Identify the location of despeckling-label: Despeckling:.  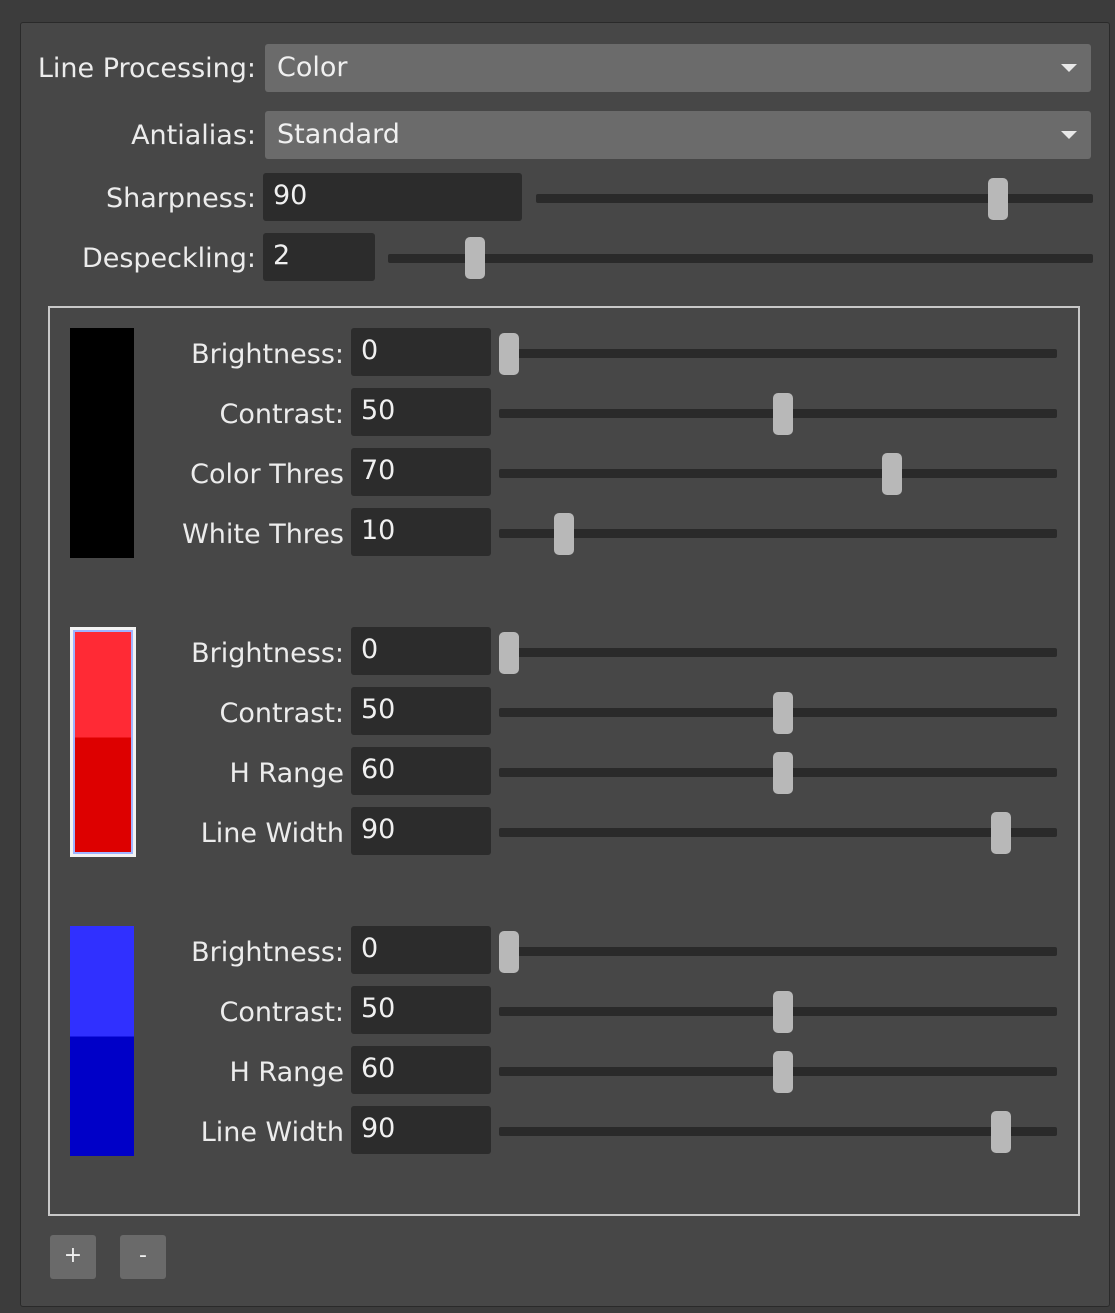
(168, 258).